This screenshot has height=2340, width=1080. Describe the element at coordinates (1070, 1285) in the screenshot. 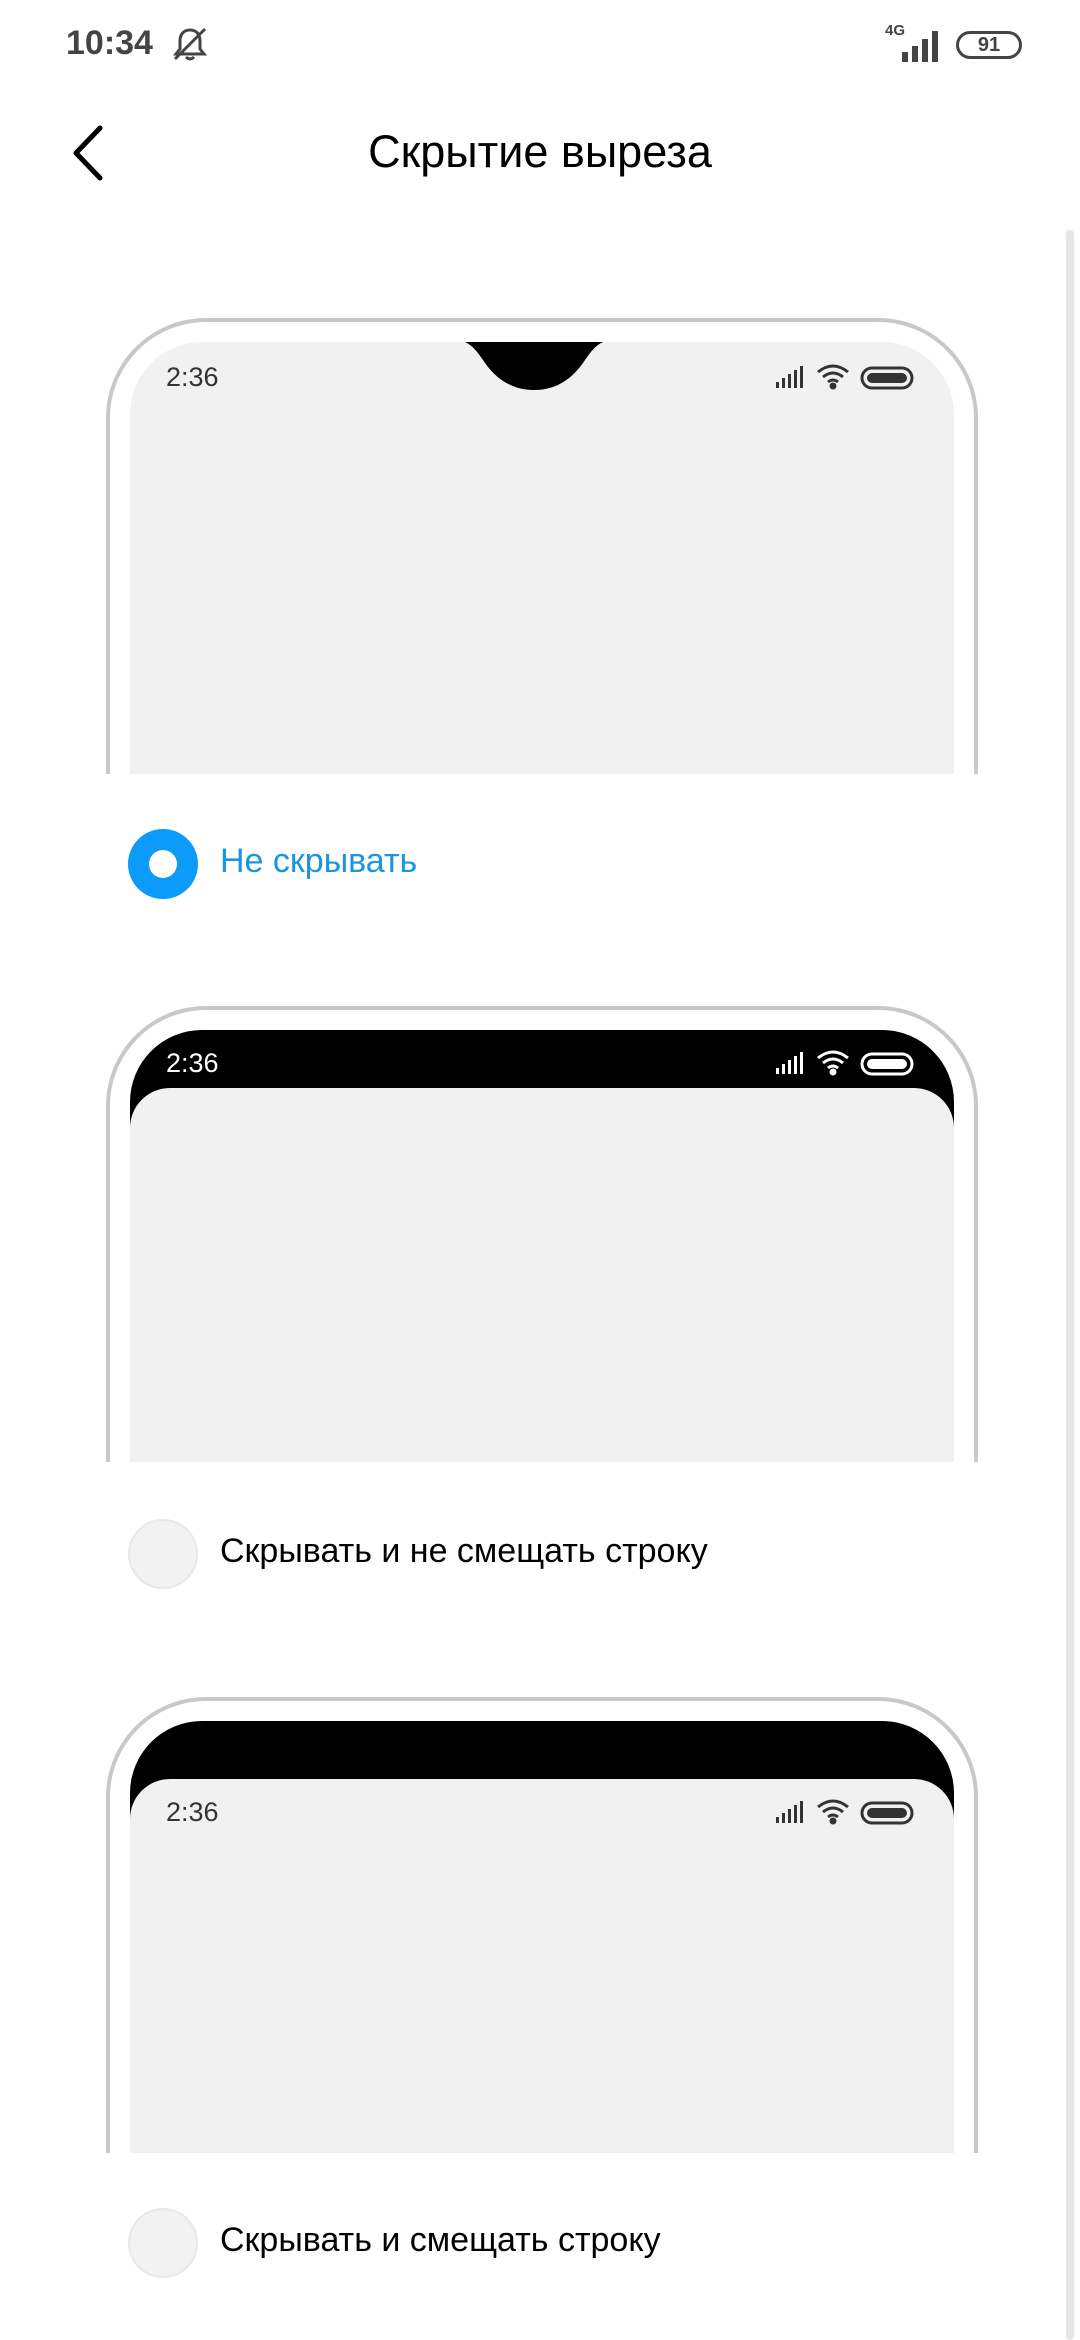

I see `scrollbar` at that location.